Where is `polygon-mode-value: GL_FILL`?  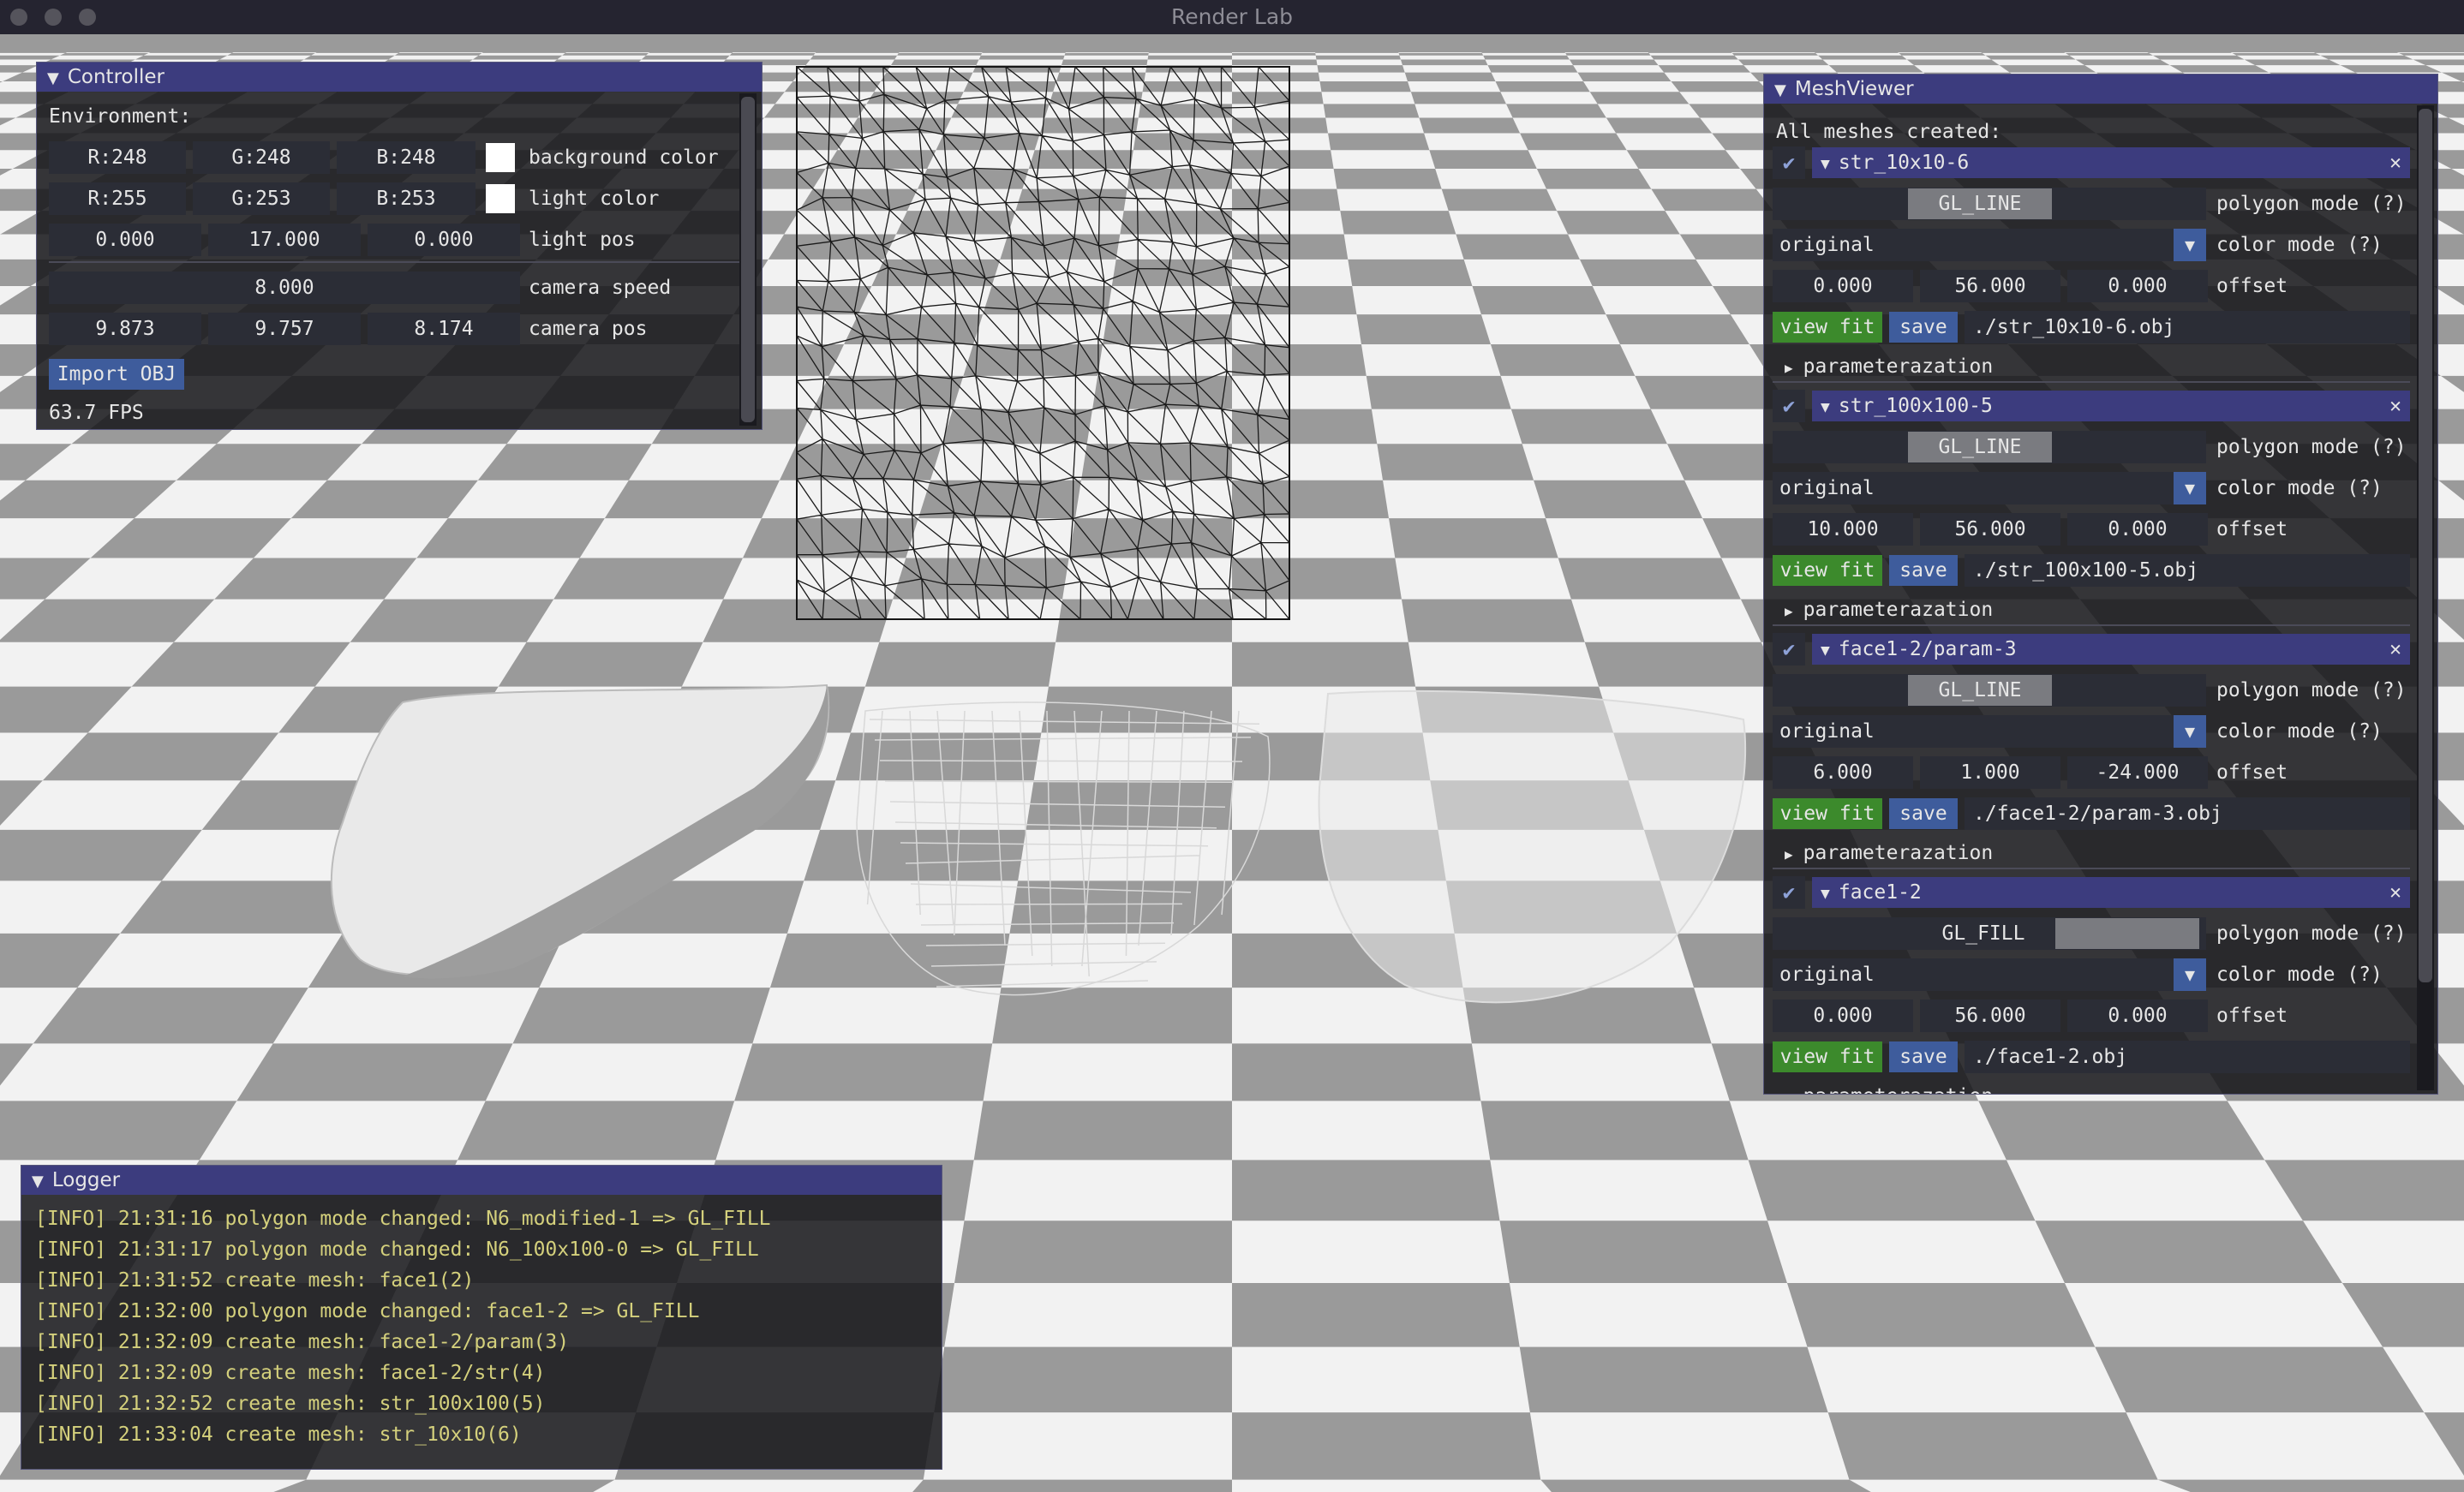
polygon-mode-value: GL_FILL is located at coordinates (1984, 934).